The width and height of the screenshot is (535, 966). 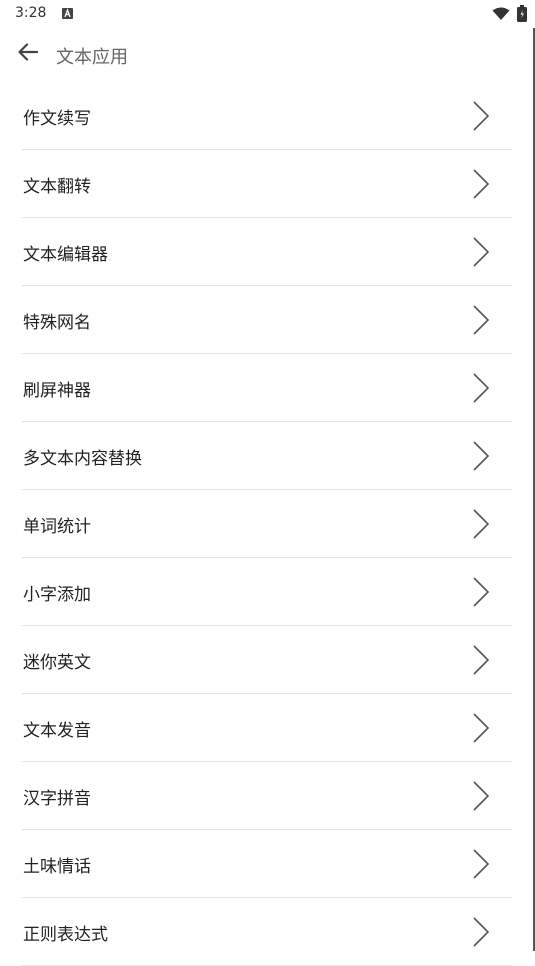 What do you see at coordinates (267, 116) in the screenshot?
I see `list-item: 作文续写` at bounding box center [267, 116].